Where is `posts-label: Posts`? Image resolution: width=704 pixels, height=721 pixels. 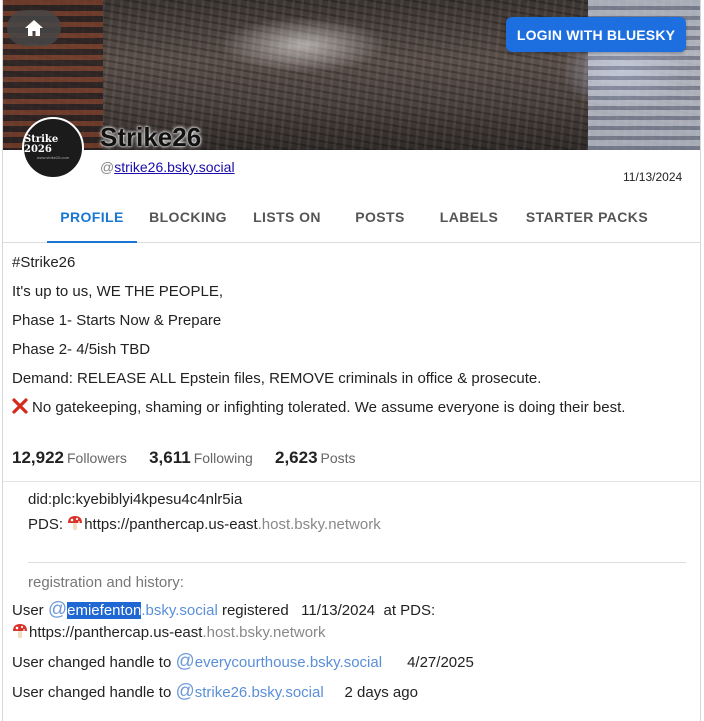
posts-label: Posts is located at coordinates (338, 458).